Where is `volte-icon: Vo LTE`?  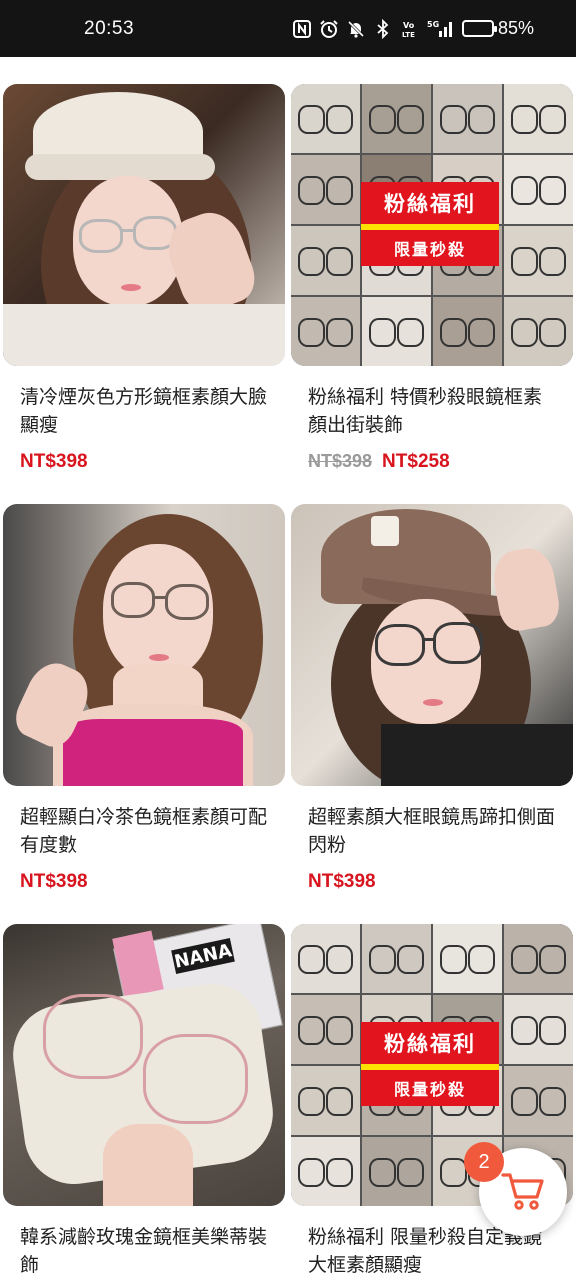
volte-icon: Vo LTE is located at coordinates (410, 29).